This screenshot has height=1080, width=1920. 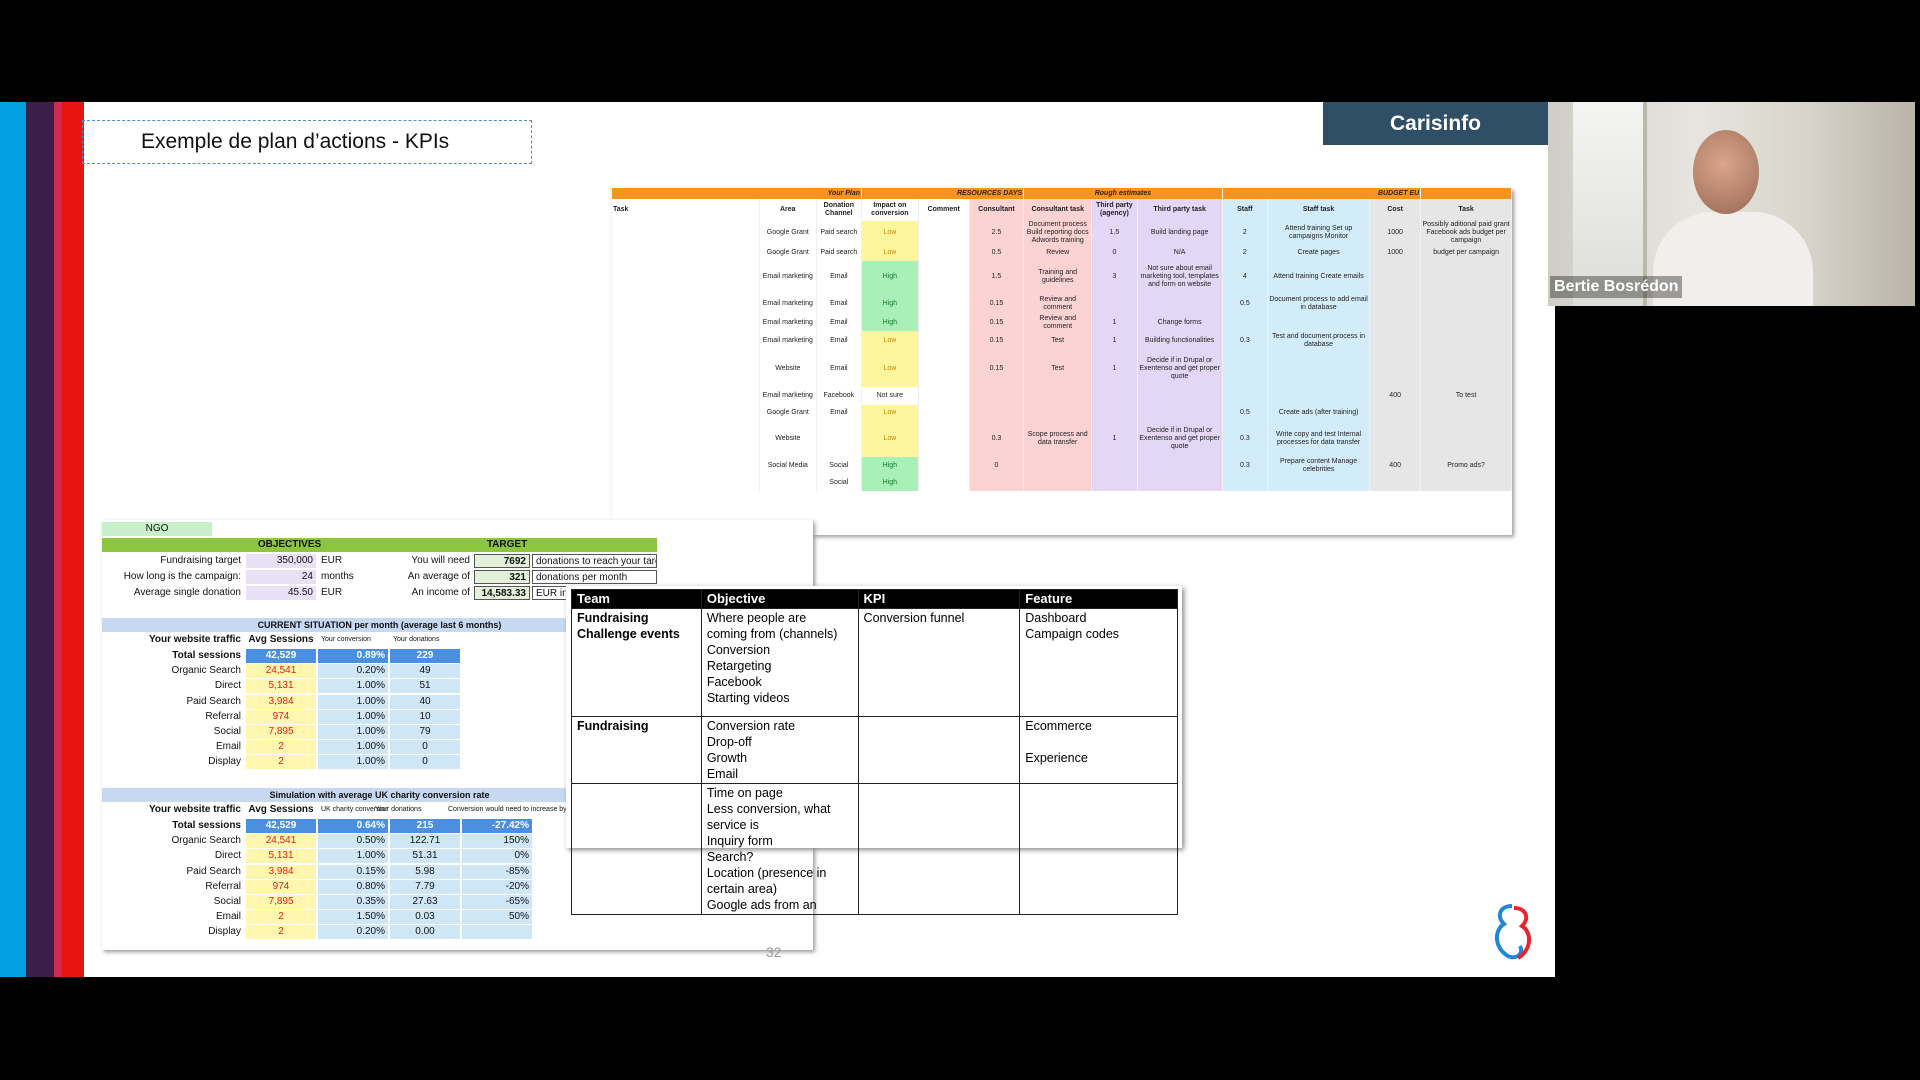 I want to click on plan-cell: Facebook, so click(x=839, y=396).